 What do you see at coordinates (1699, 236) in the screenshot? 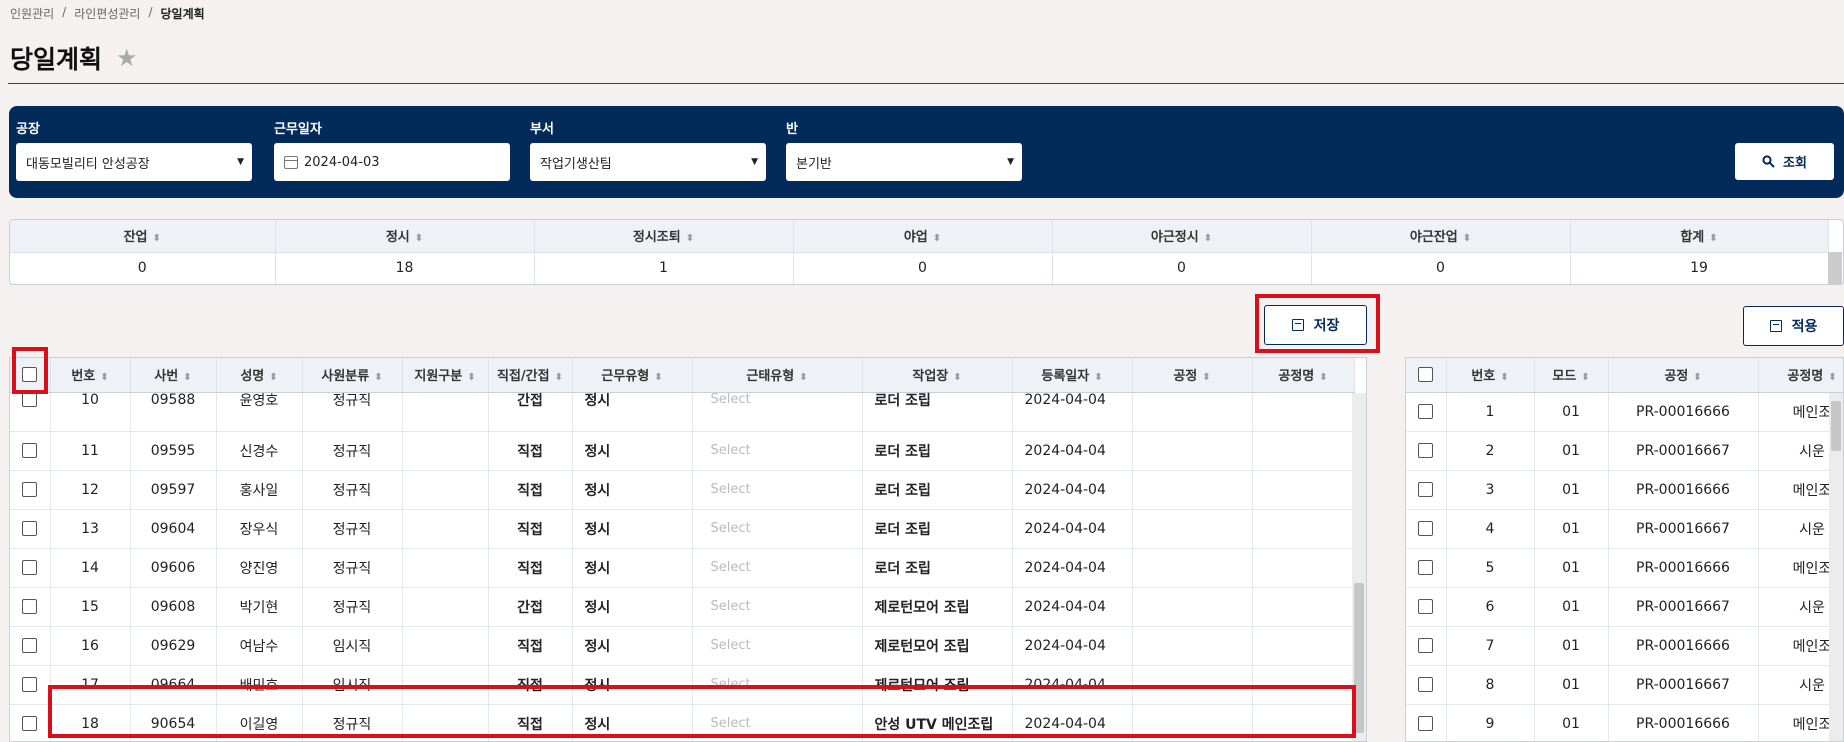
I see `summary-header: 합계 ⬍` at bounding box center [1699, 236].